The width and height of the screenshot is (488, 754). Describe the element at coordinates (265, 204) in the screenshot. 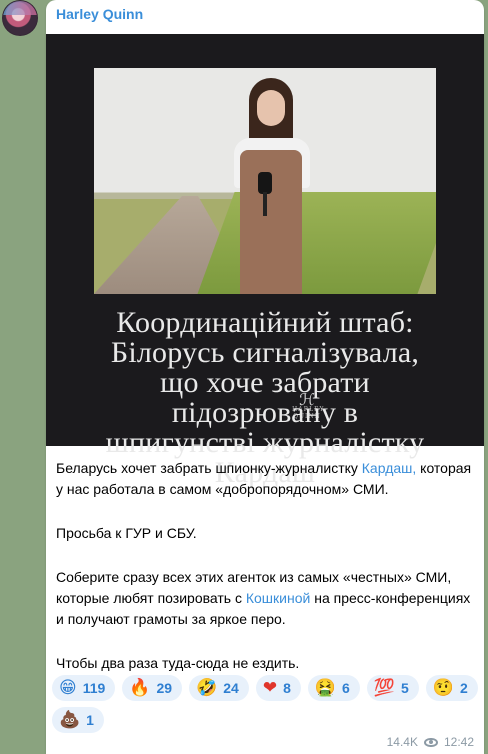

I see `microphone-handle` at that location.